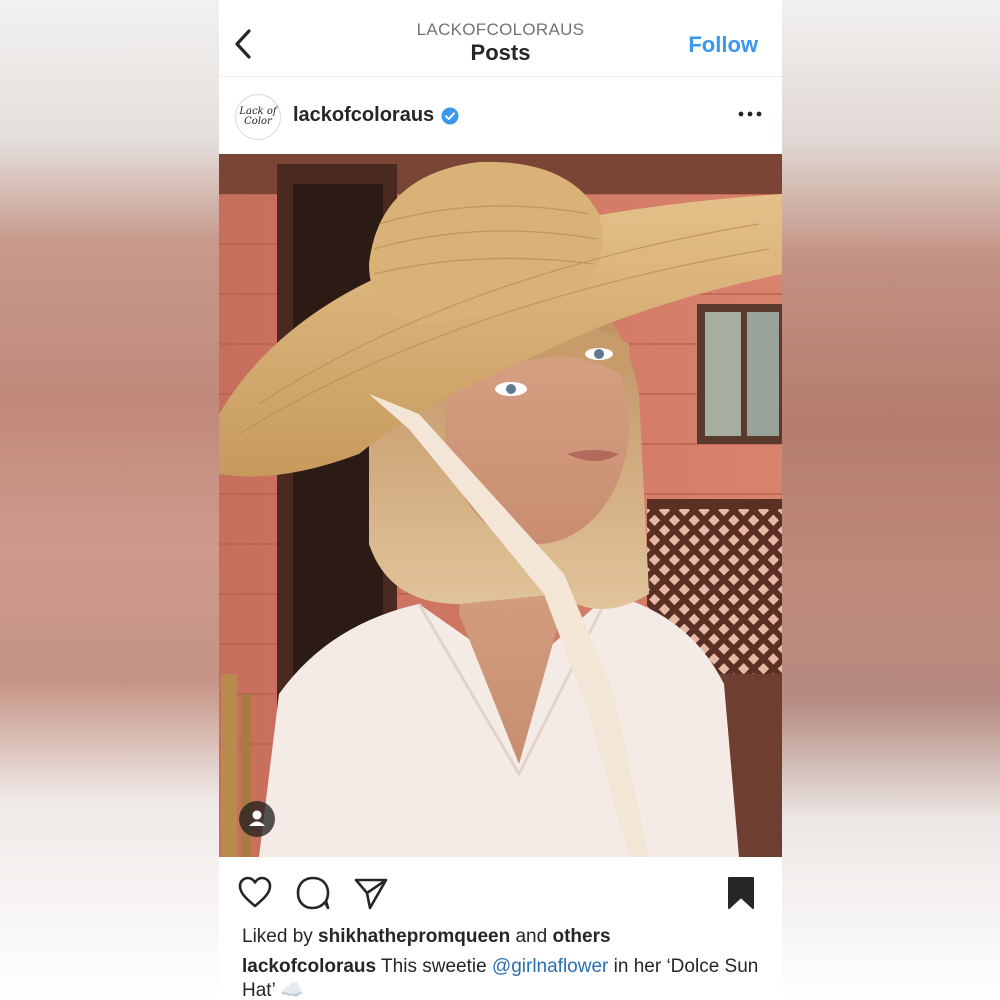 Image resolution: width=1000 pixels, height=1000 pixels. What do you see at coordinates (723, 45) in the screenshot?
I see `follow-button: Follow` at bounding box center [723, 45].